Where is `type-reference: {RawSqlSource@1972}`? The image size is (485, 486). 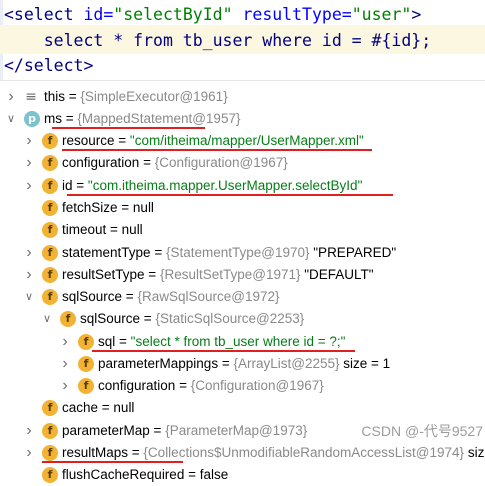
type-reference: {RawSqlSource@1972} is located at coordinates (208, 296).